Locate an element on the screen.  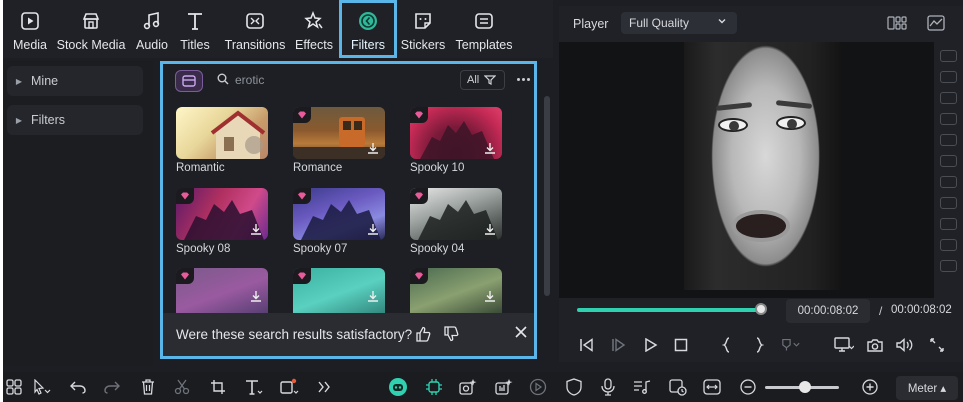
templates-icon is located at coordinates (484, 21).